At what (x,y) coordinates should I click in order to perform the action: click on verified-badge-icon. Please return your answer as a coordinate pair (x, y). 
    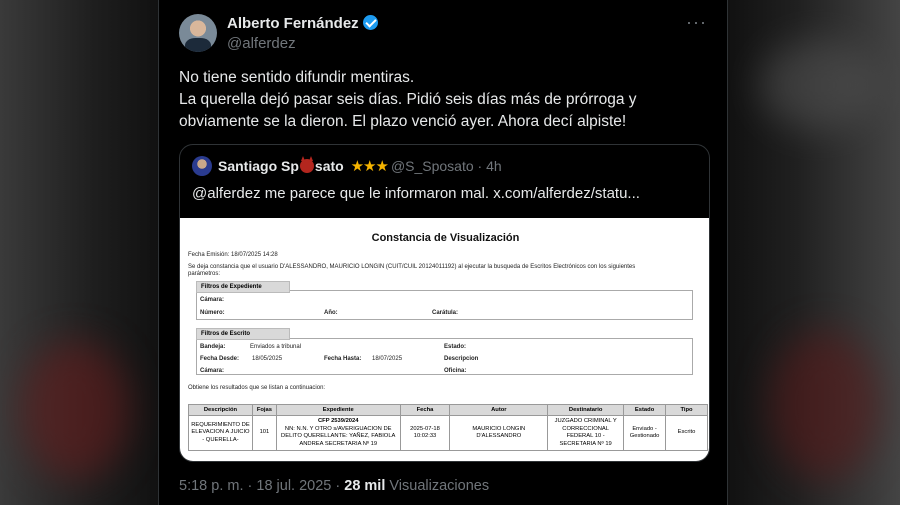
    Looking at the image, I should click on (370, 22).